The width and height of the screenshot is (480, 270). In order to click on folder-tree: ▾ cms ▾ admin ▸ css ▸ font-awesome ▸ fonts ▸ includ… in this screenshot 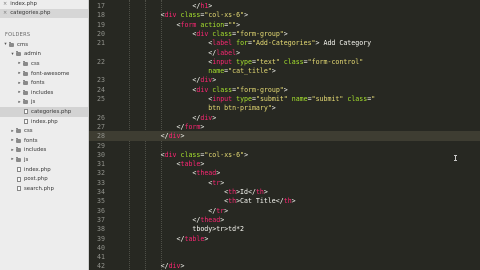, I will do `click(44, 117)`.